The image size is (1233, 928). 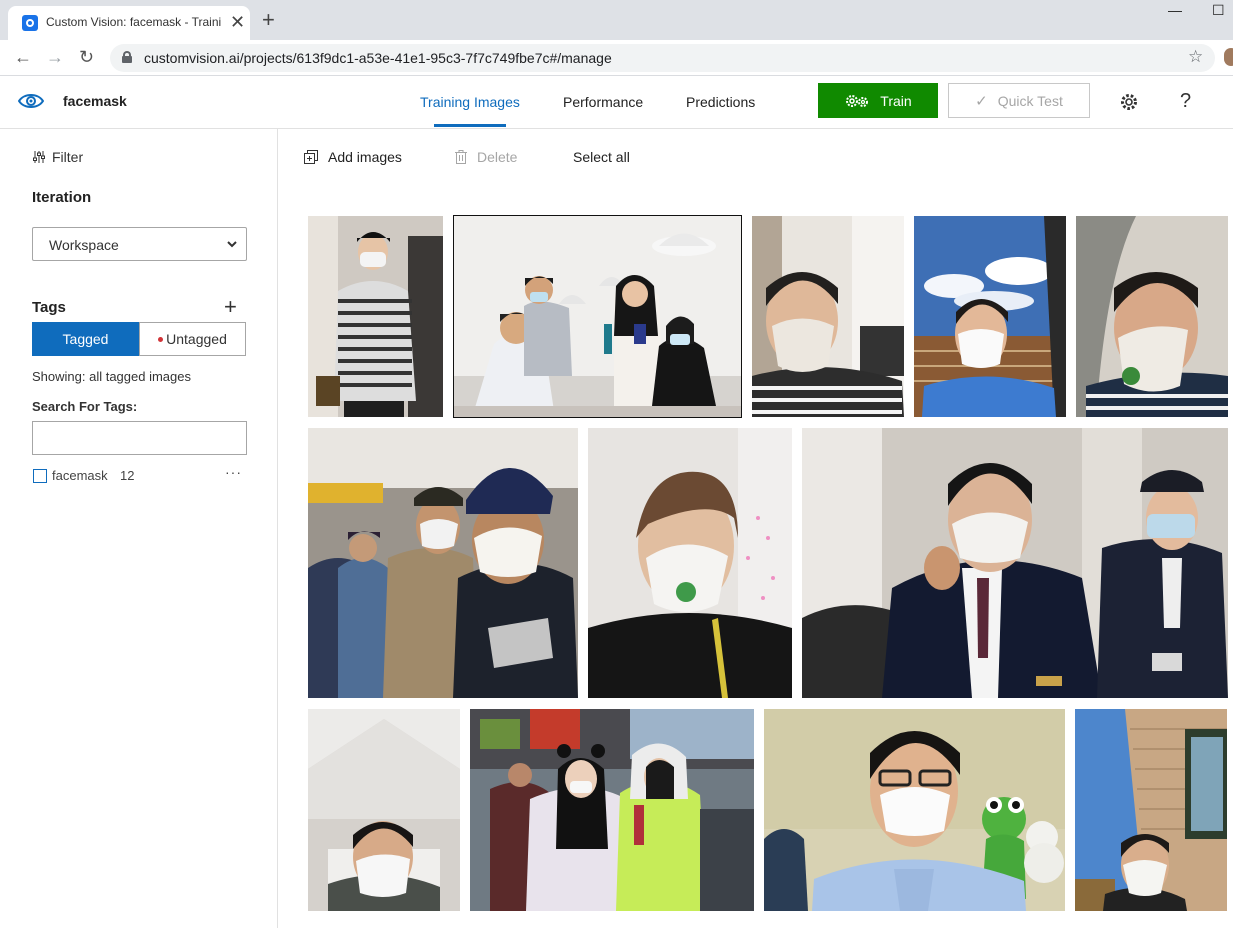 I want to click on tab-training-images: Training Images, so click(x=470, y=102).